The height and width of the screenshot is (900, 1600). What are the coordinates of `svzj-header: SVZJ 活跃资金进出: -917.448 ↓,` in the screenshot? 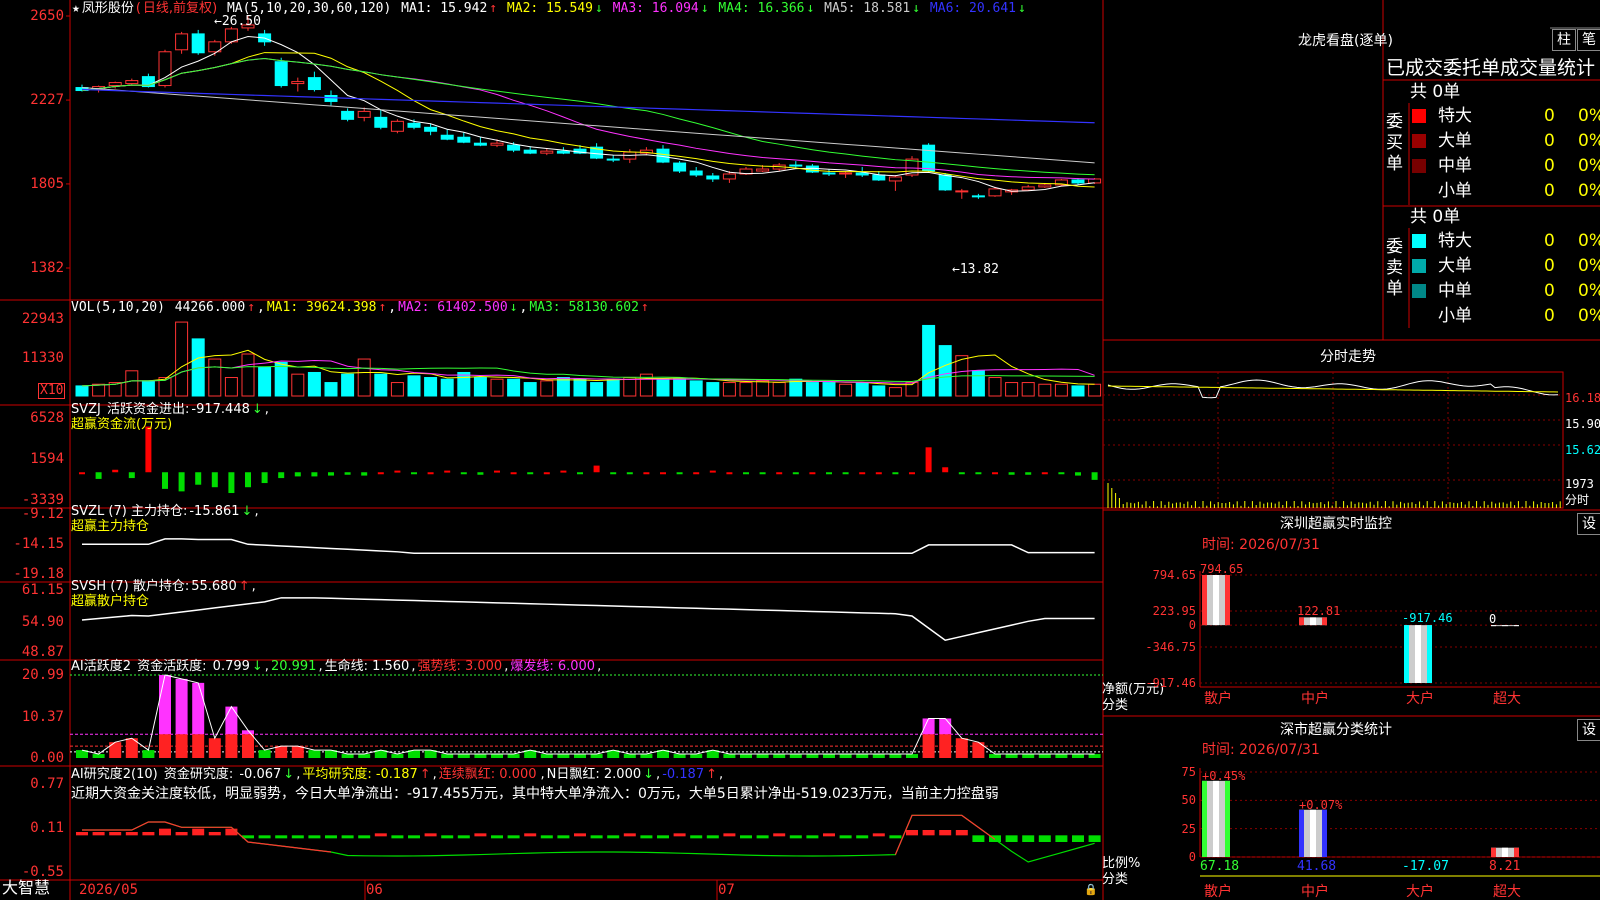 It's located at (170, 409).